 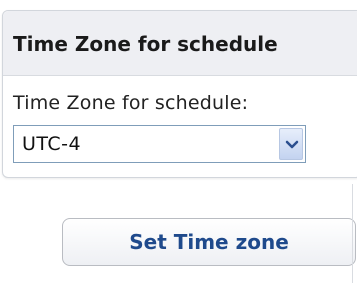 What do you see at coordinates (159, 144) in the screenshot?
I see `timezone-select: UTC-4` at bounding box center [159, 144].